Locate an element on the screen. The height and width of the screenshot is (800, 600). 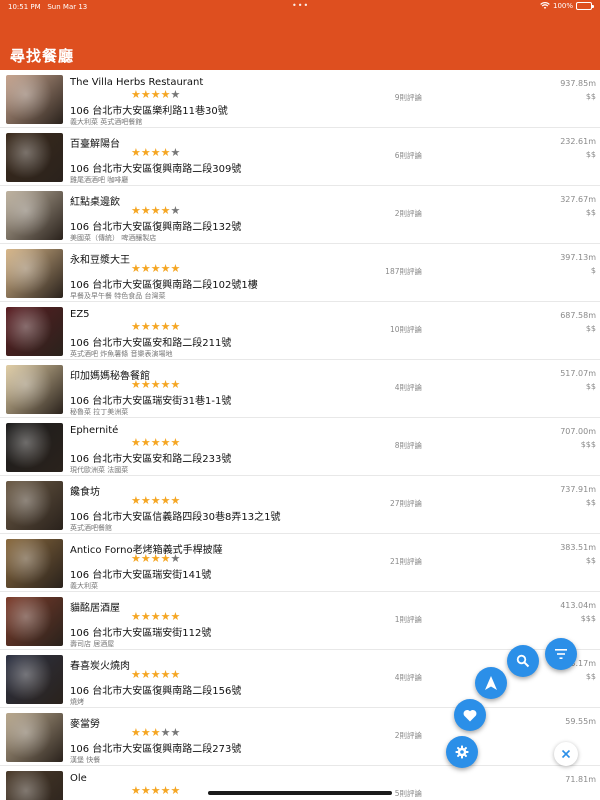
review-count: 6則評論 is located at coordinates (408, 155).